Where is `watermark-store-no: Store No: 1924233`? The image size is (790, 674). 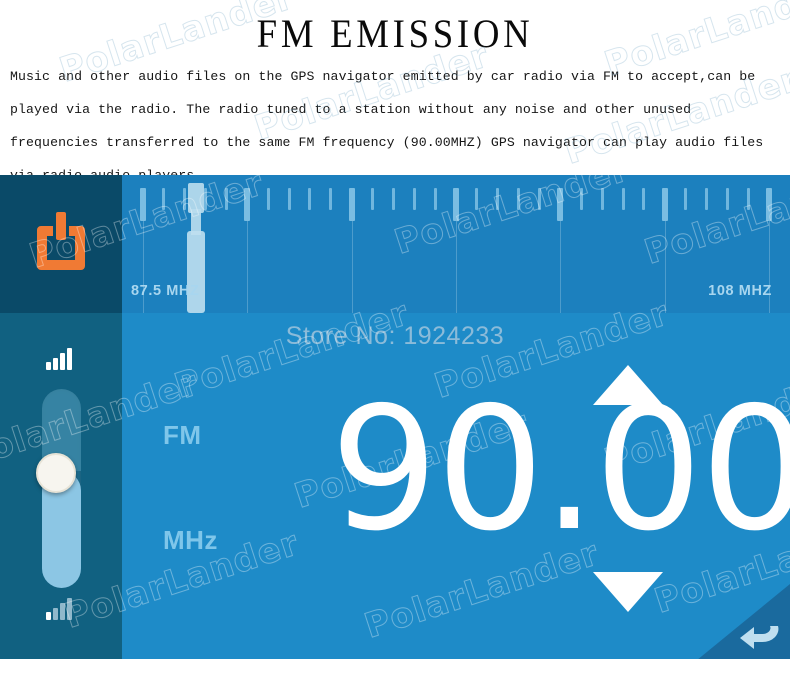
watermark-store-no: Store No: 1924233 is located at coordinates (395, 336).